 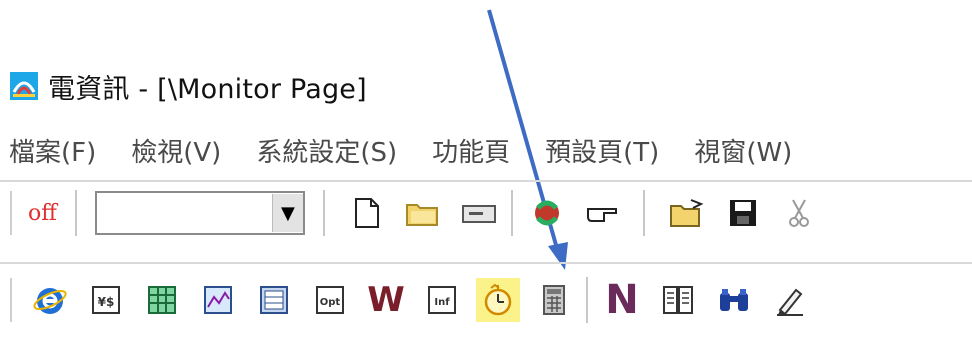 I want to click on internet-explorer-icon, so click(x=50, y=300).